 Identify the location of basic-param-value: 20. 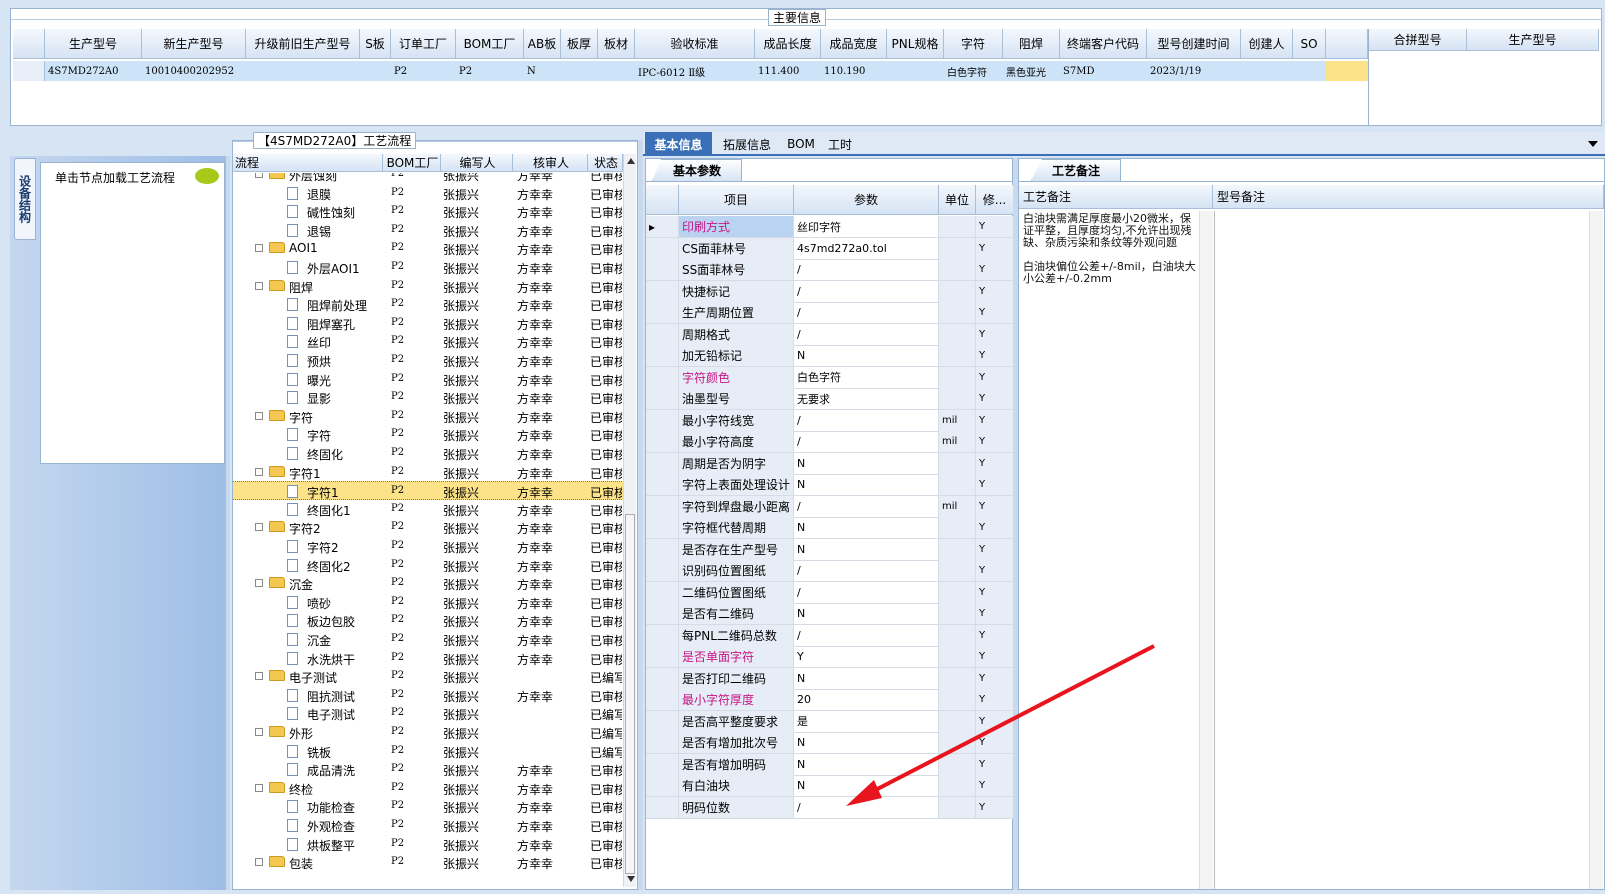
(866, 700).